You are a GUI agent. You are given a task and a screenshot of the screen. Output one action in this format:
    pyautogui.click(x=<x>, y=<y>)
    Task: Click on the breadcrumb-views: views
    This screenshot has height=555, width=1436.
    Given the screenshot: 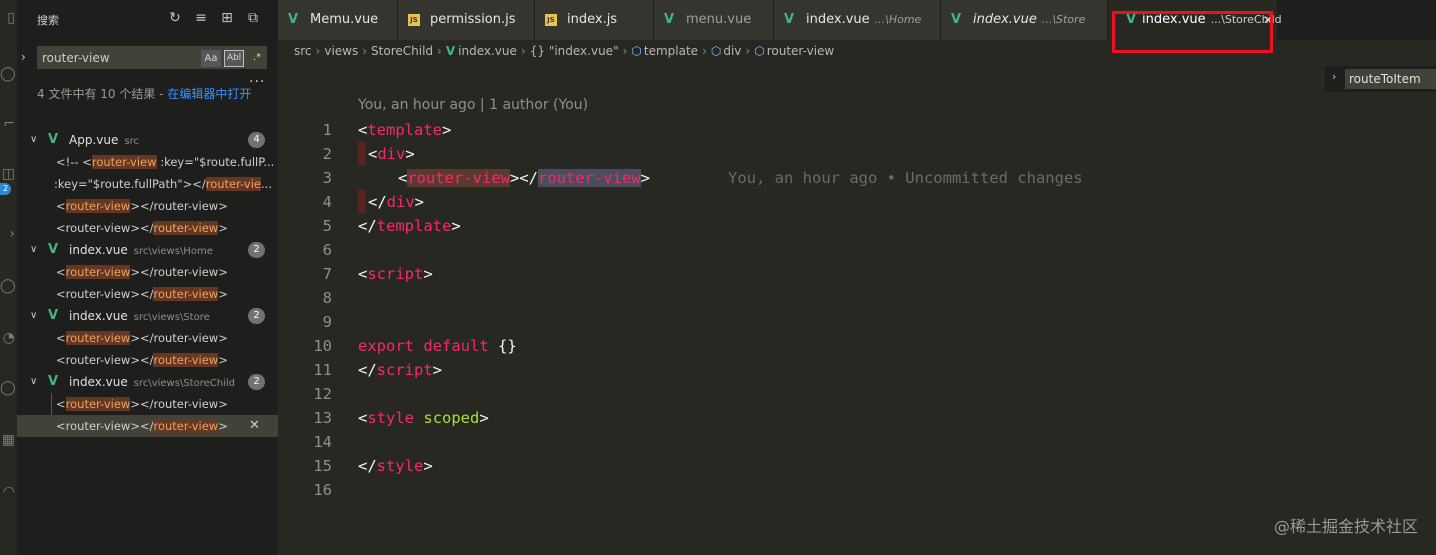 What is the action you would take?
    pyautogui.click(x=341, y=51)
    